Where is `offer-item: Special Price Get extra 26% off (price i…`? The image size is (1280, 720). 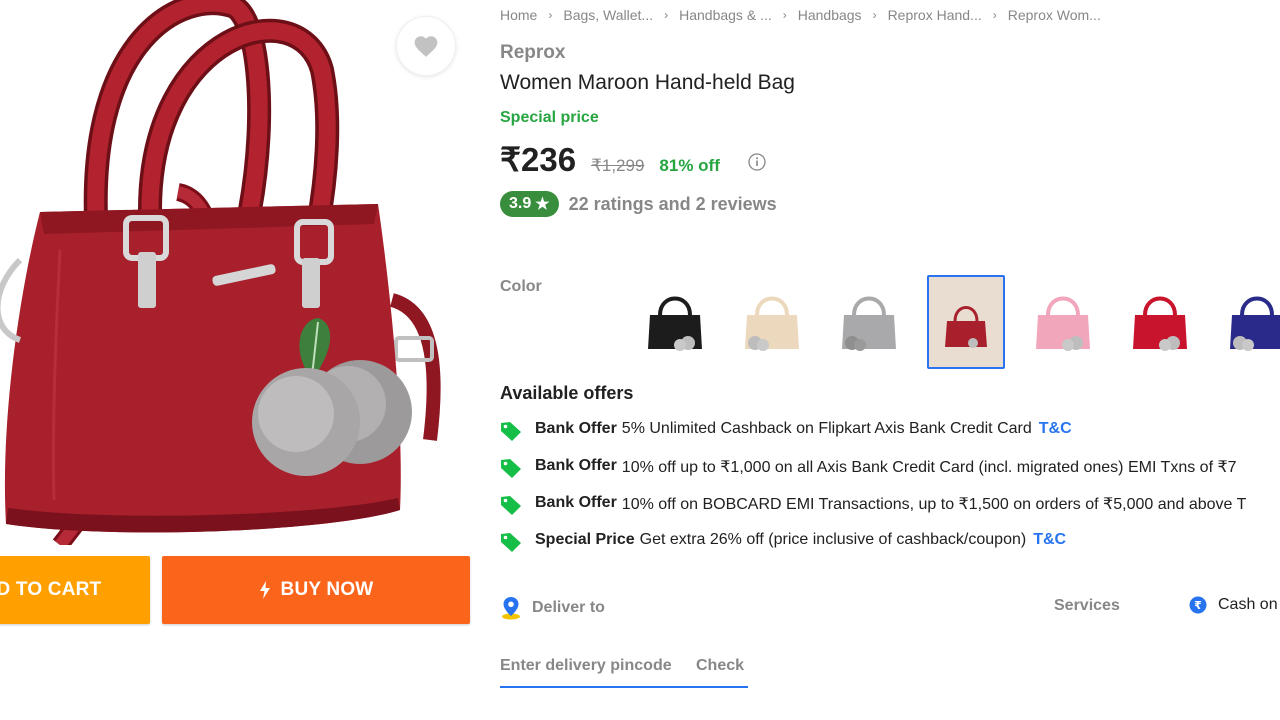 offer-item: Special Price Get extra 26% off (price i… is located at coordinates (890, 549).